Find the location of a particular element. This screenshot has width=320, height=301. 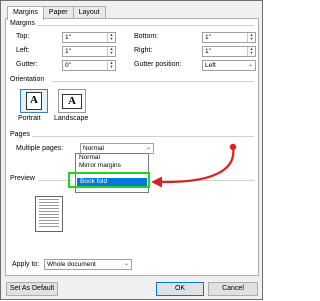

portrait-option: A is located at coordinates (34, 101).